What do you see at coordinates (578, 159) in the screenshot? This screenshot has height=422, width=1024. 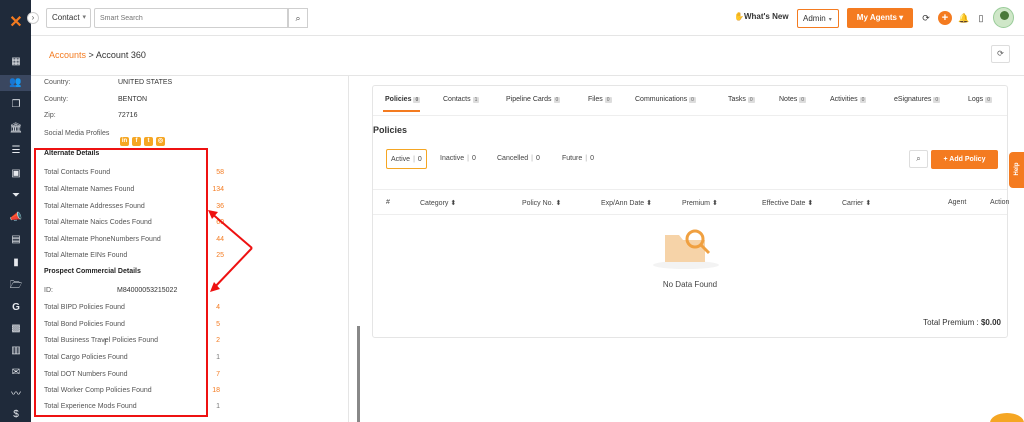 I see `filter-future: Future | 0` at bounding box center [578, 159].